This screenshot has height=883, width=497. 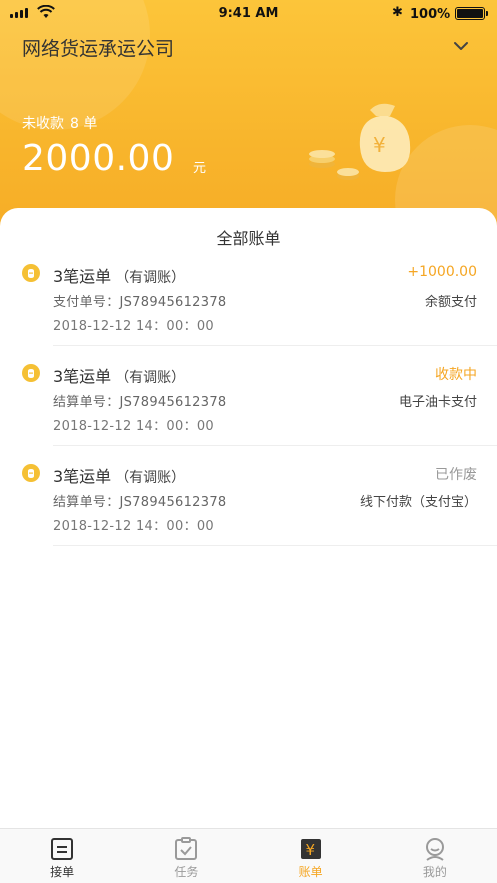 What do you see at coordinates (62, 872) in the screenshot?
I see `tab-label: 接单` at bounding box center [62, 872].